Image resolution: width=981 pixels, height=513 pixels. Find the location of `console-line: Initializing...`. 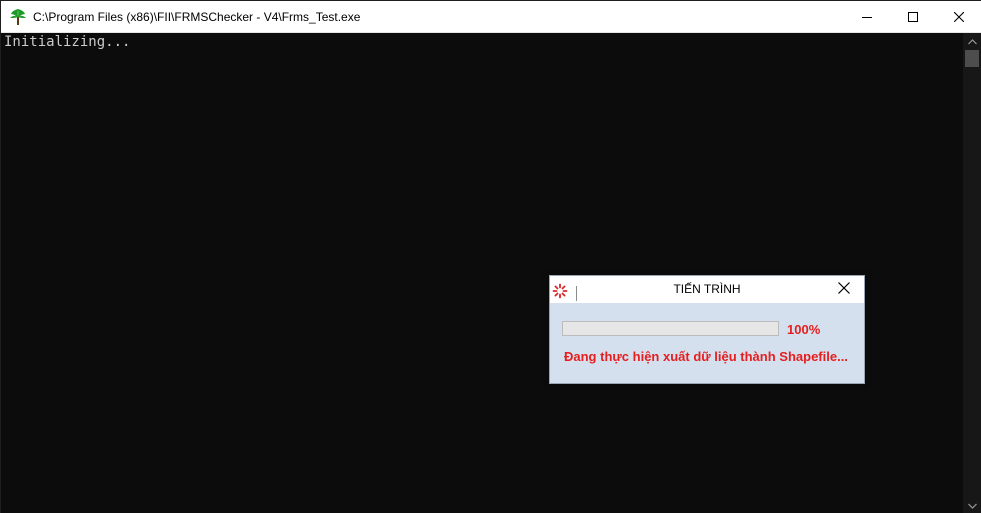

console-line: Initializing... is located at coordinates (67, 42).